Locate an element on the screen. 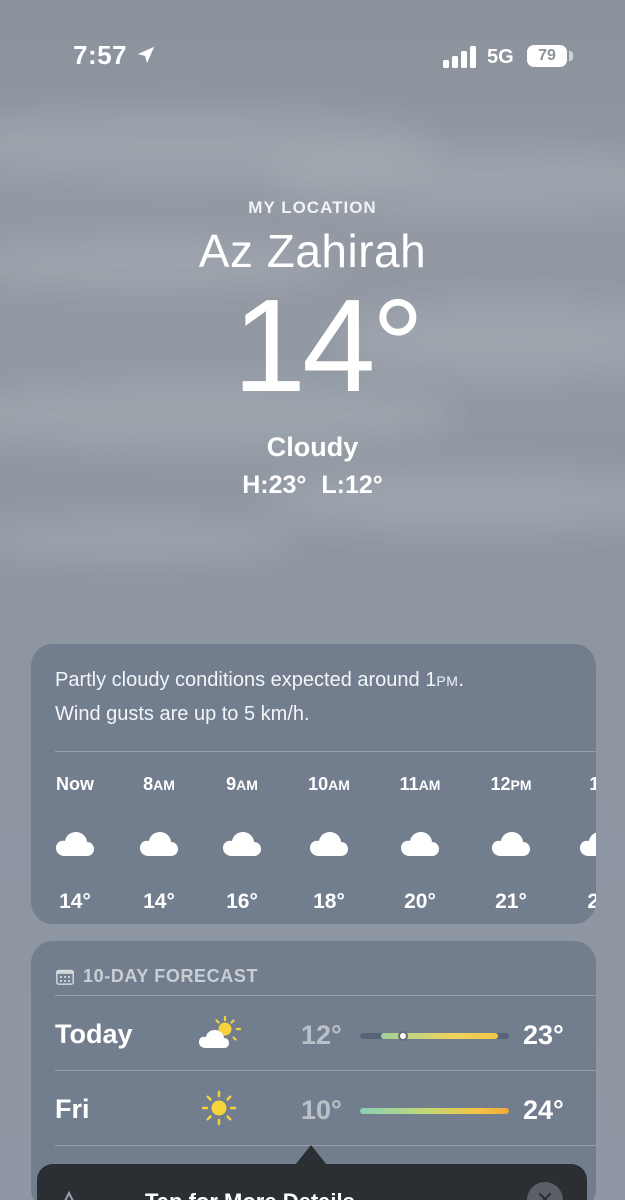 Image resolution: width=625 pixels, height=1200 pixels. summary-line-2: Wind gusts are up to 5 km/h. is located at coordinates (182, 714).